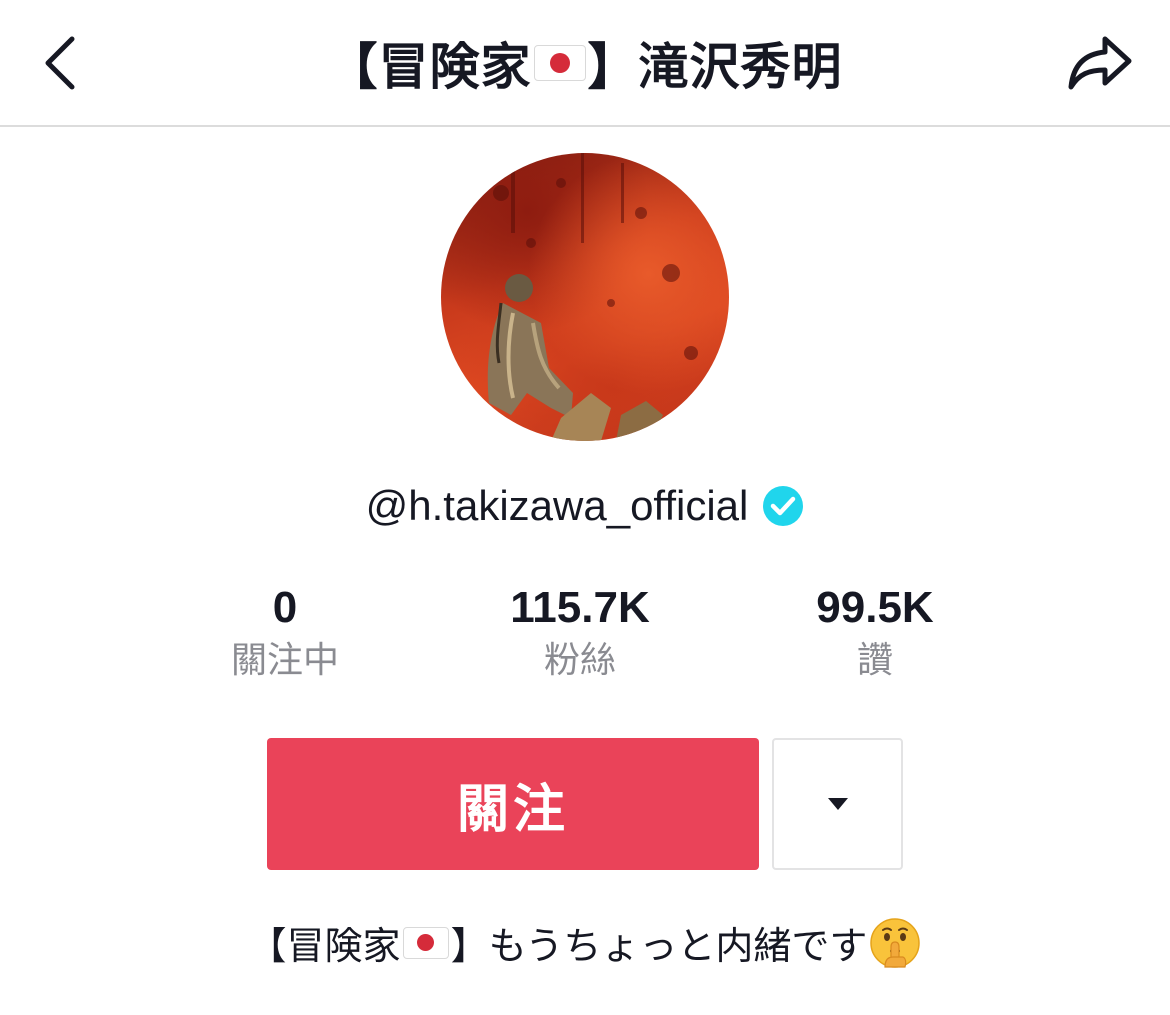 This screenshot has width=1170, height=1015. What do you see at coordinates (874, 660) in the screenshot?
I see `stat-likes-label: 讚` at bounding box center [874, 660].